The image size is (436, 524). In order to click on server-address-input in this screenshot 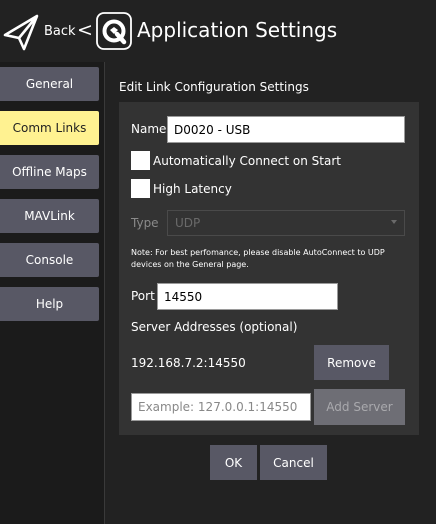, I will do `click(221, 407)`.